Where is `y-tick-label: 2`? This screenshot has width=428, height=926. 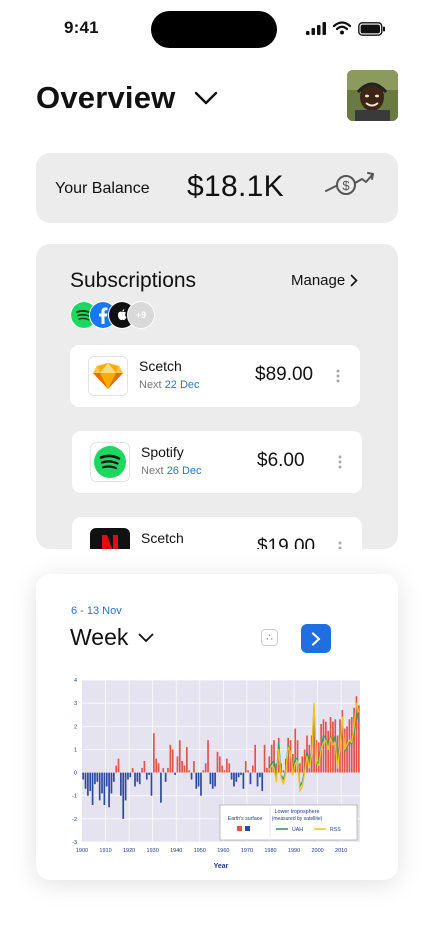 y-tick-label: 2 is located at coordinates (75, 727).